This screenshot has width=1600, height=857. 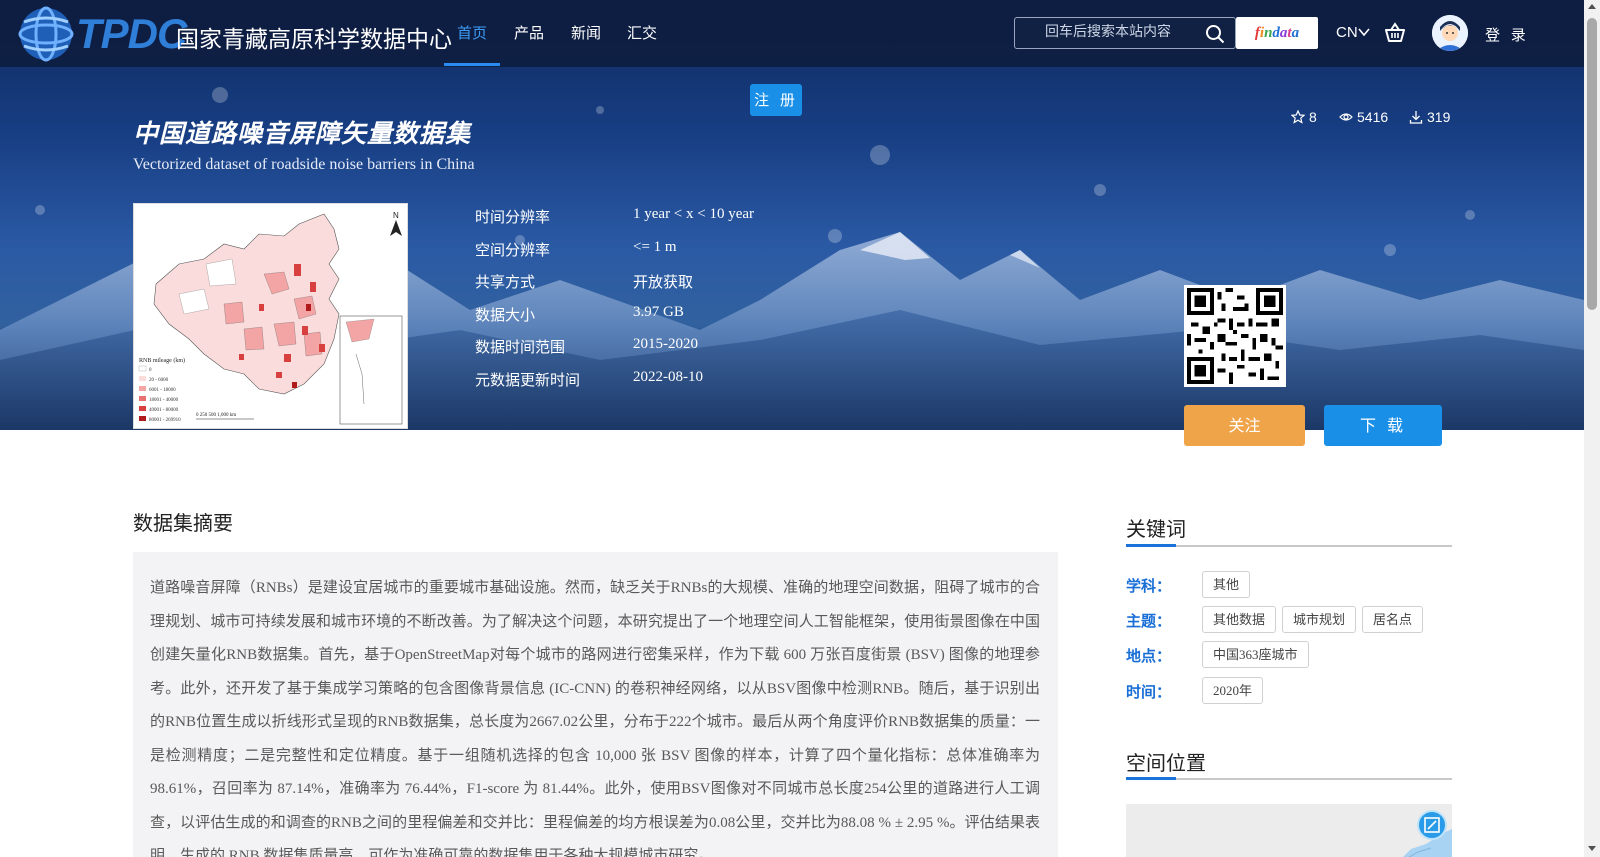 I want to click on scrollbar-thumb, so click(x=1592, y=164).